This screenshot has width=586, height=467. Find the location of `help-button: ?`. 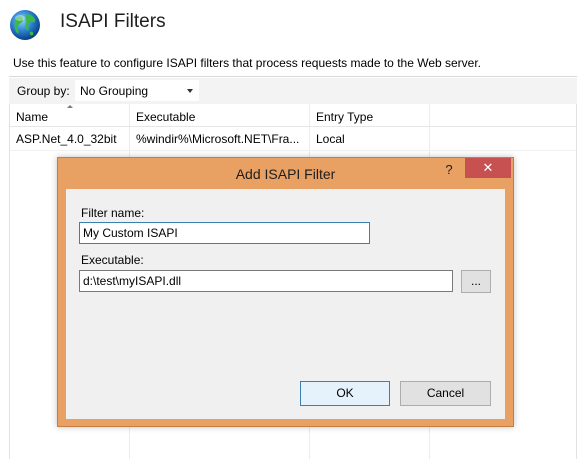

help-button: ? is located at coordinates (449, 170).